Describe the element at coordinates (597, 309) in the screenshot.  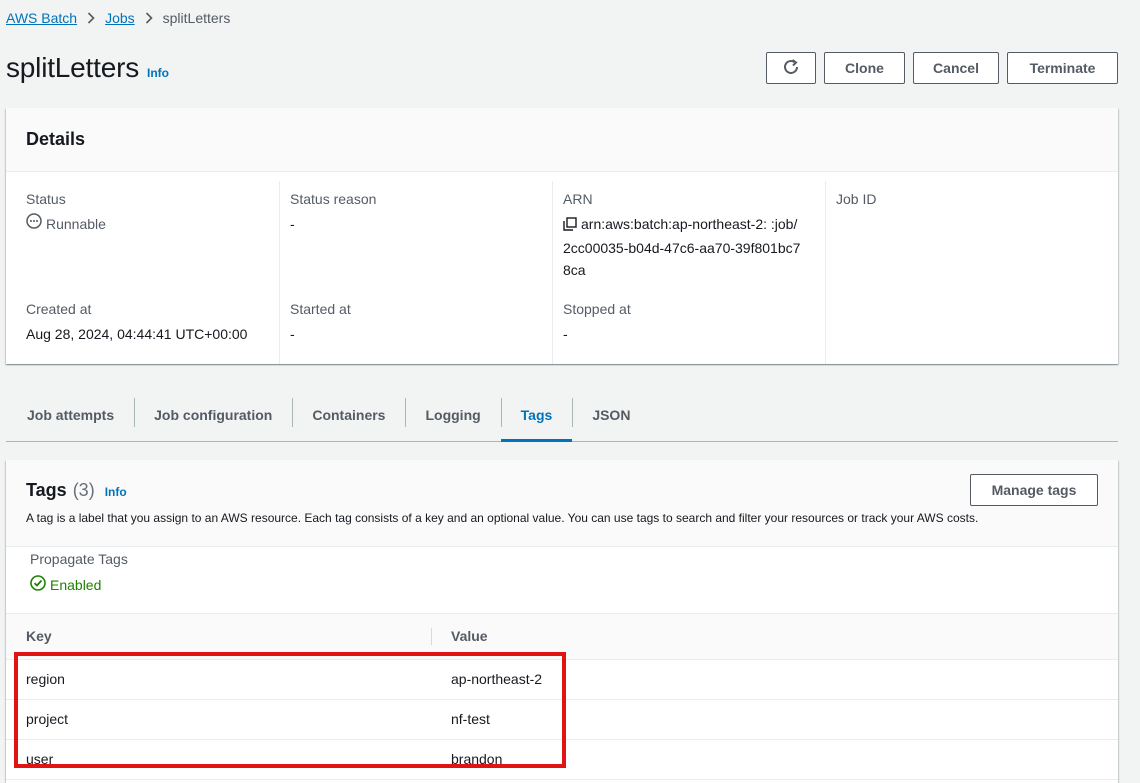
I see `stopped-at-label: Stopped at` at that location.